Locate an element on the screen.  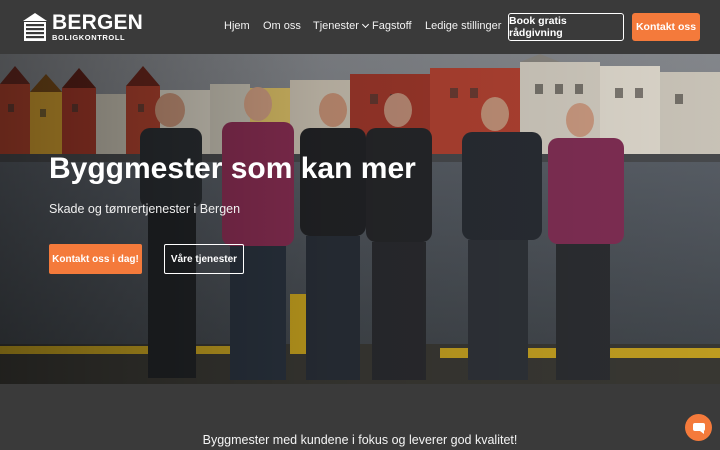
logo-title: BERGEN is located at coordinates (98, 23).